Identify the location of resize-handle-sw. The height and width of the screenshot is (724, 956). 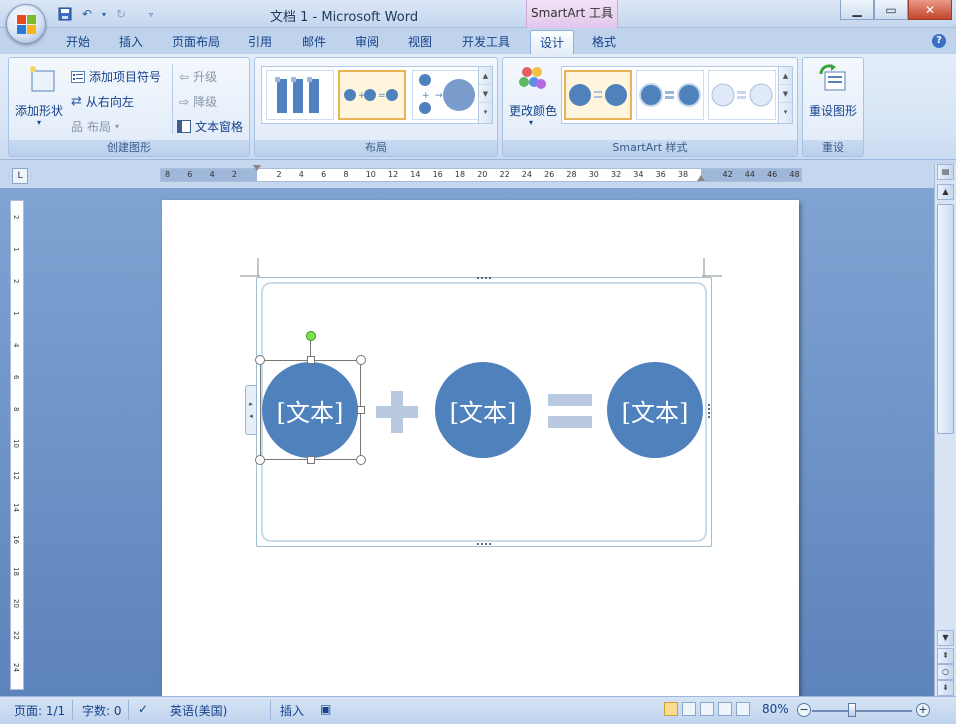
(260, 460).